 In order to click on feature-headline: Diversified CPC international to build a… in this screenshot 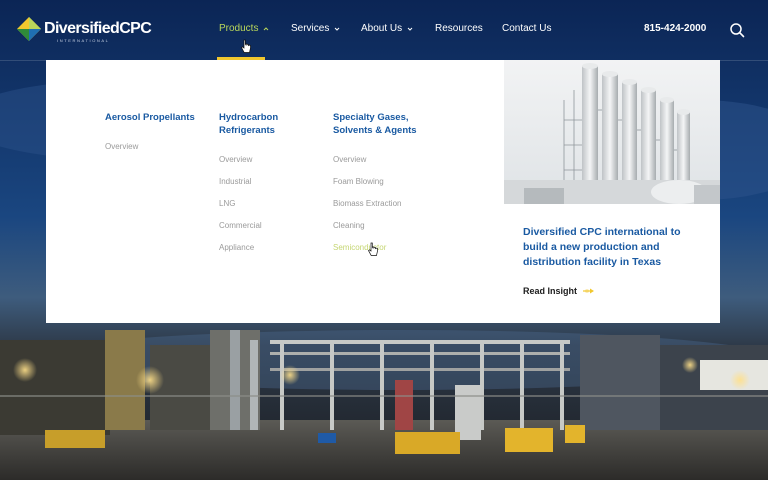, I will do `click(613, 247)`.